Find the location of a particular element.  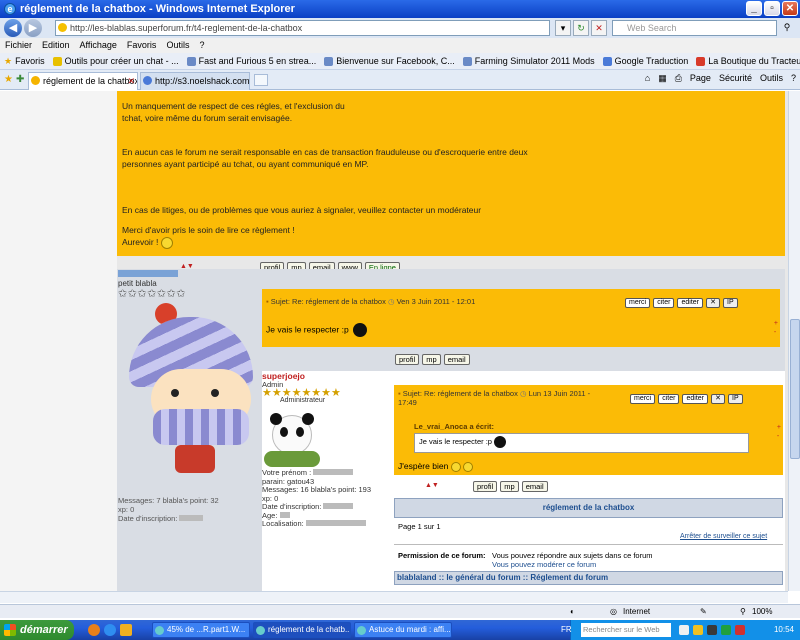

scroll-up-down-icon: ▲▼ is located at coordinates (432, 485).